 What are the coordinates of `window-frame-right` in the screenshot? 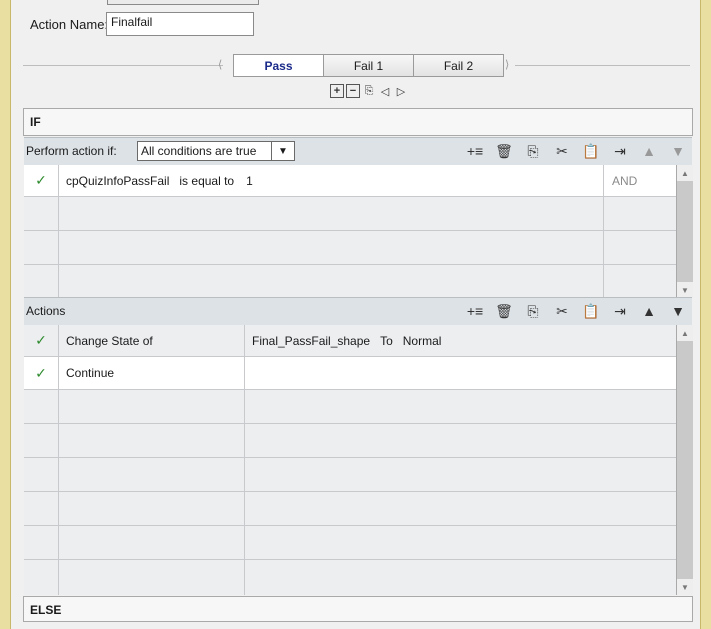 It's located at (705, 314).